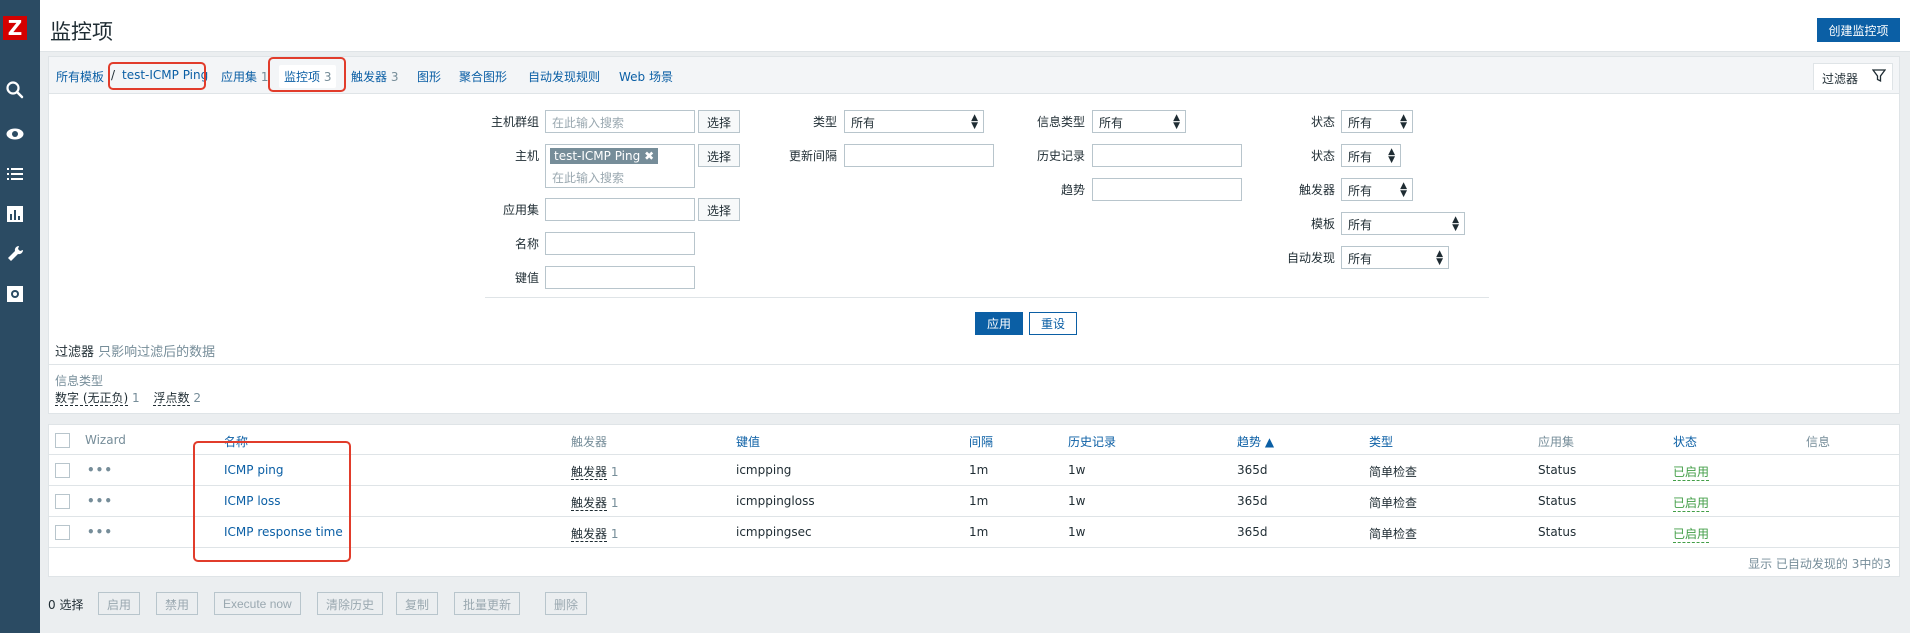 This screenshot has width=1910, height=633. I want to click on sidebar: Z, so click(20, 316).